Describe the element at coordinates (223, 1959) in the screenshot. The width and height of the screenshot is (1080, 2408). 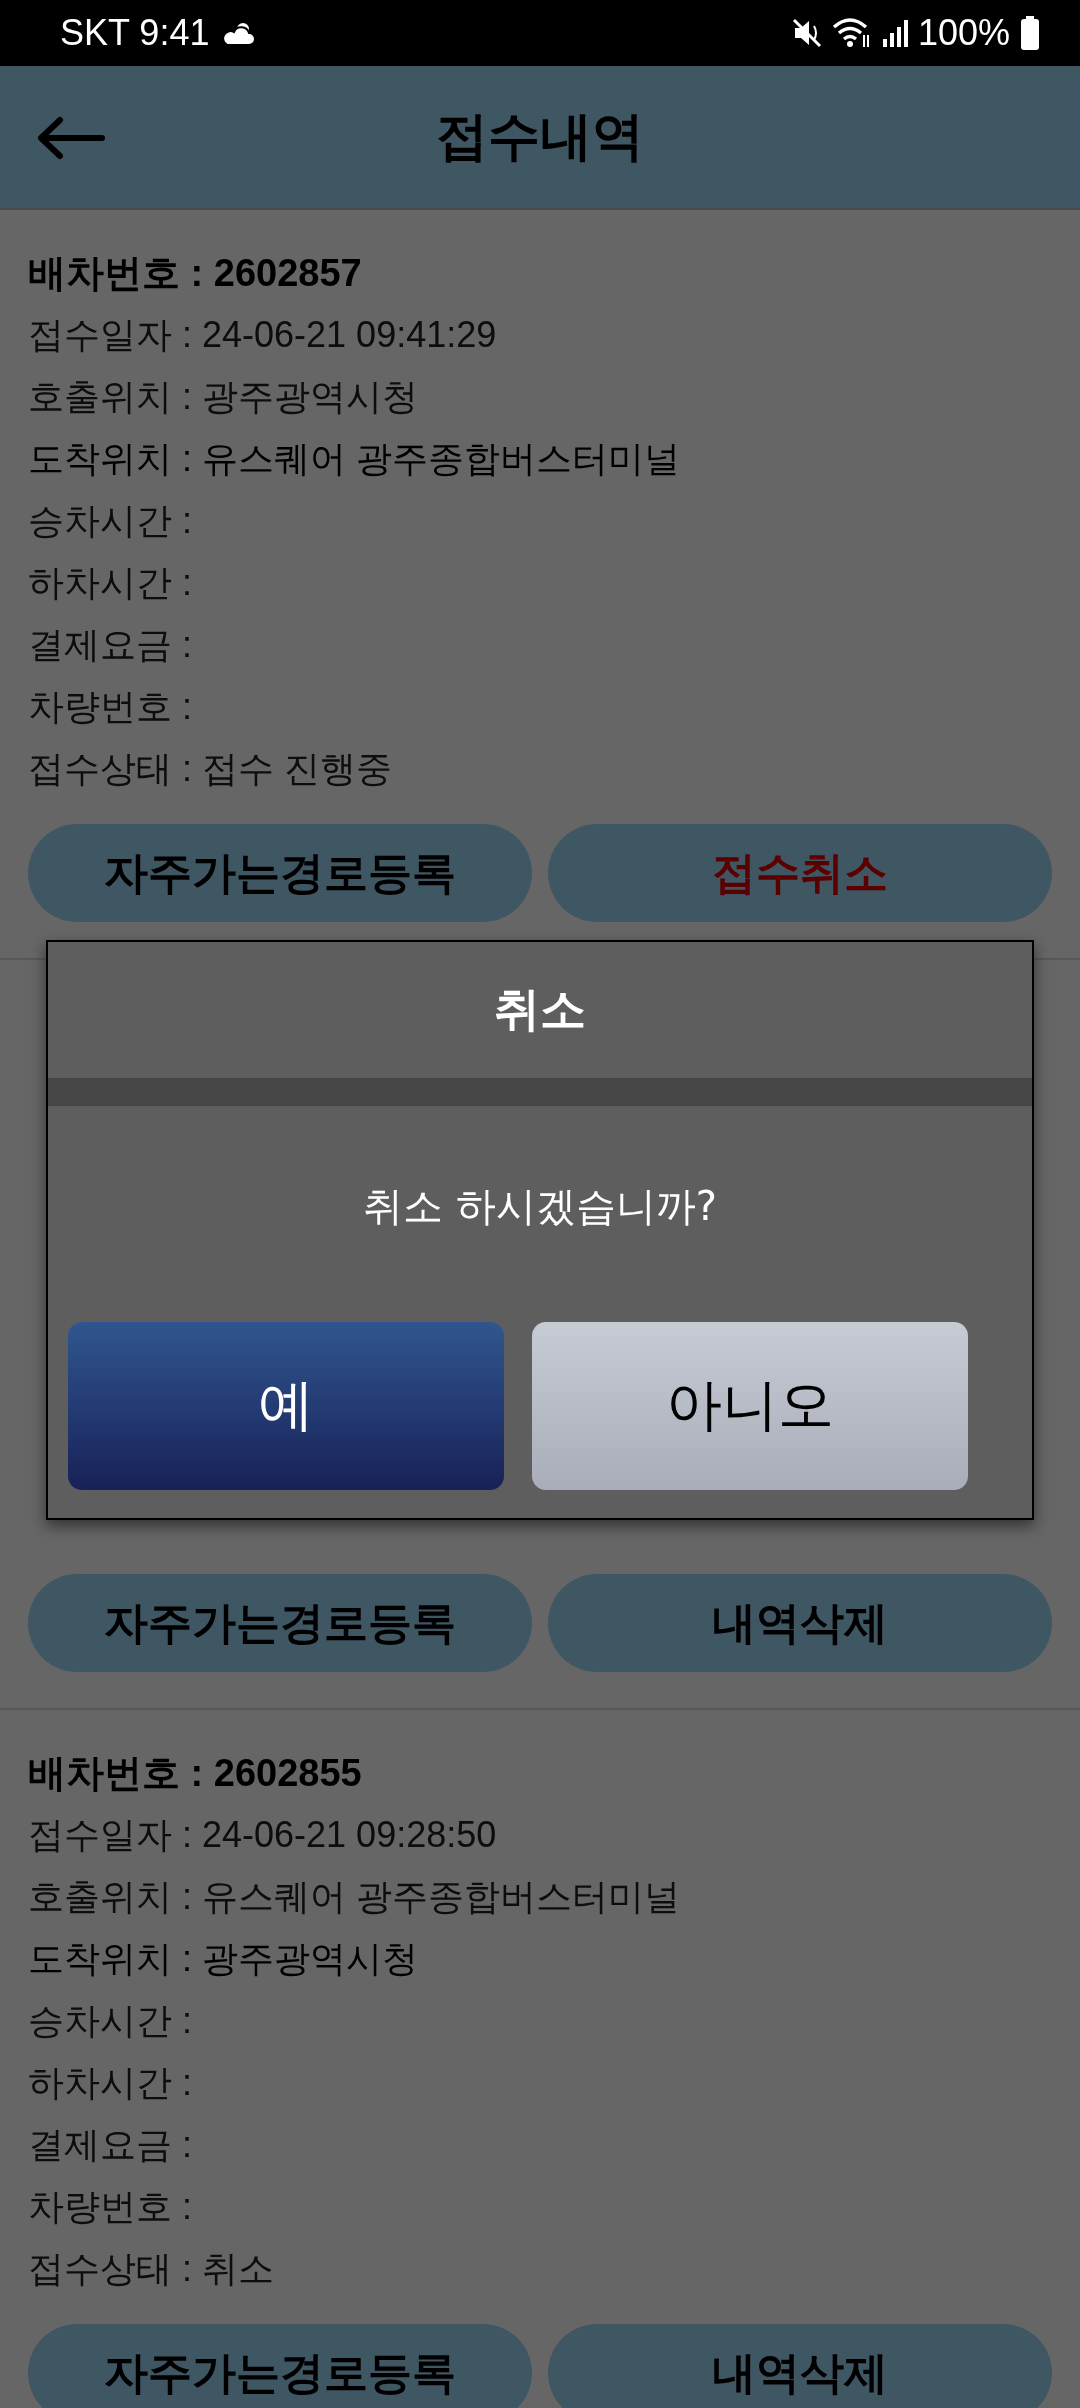
I see `info-line: 도착위치 : 광주광역시청` at that location.